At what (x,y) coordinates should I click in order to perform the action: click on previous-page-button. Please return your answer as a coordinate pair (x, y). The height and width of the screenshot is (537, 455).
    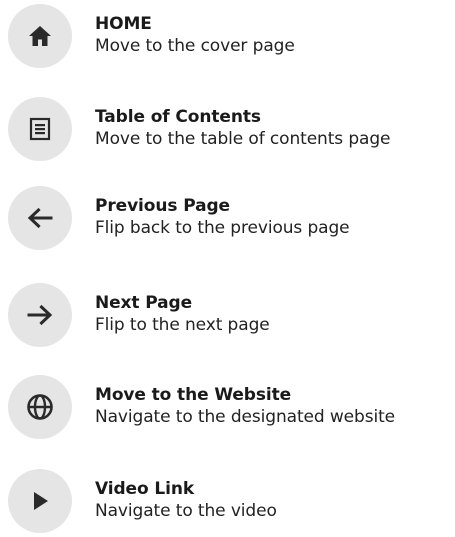
    Looking at the image, I should click on (40, 218).